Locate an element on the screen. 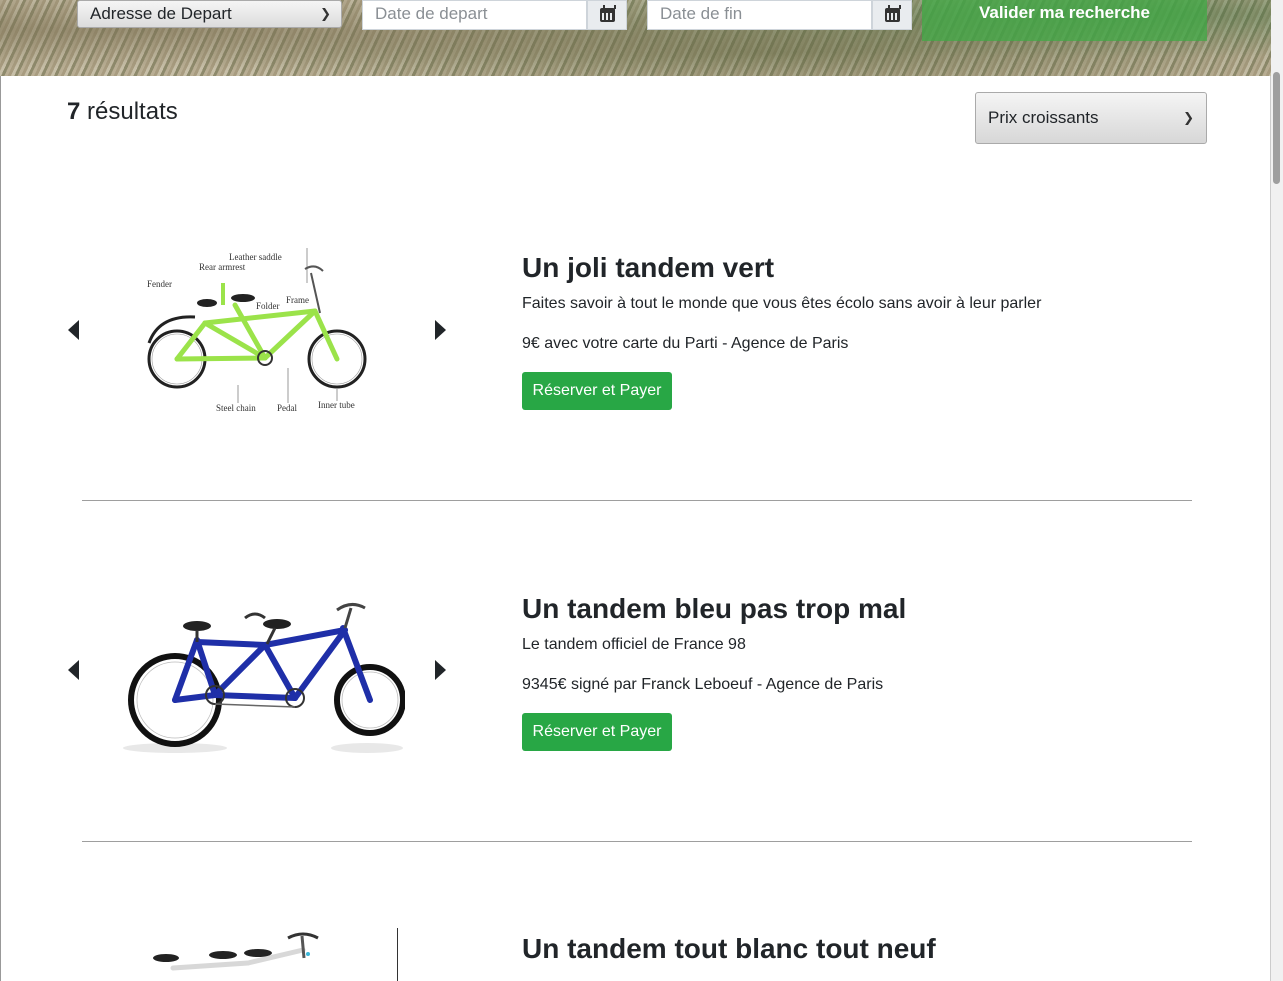 The height and width of the screenshot is (981, 1283). end-date-calendar-button is located at coordinates (892, 15).